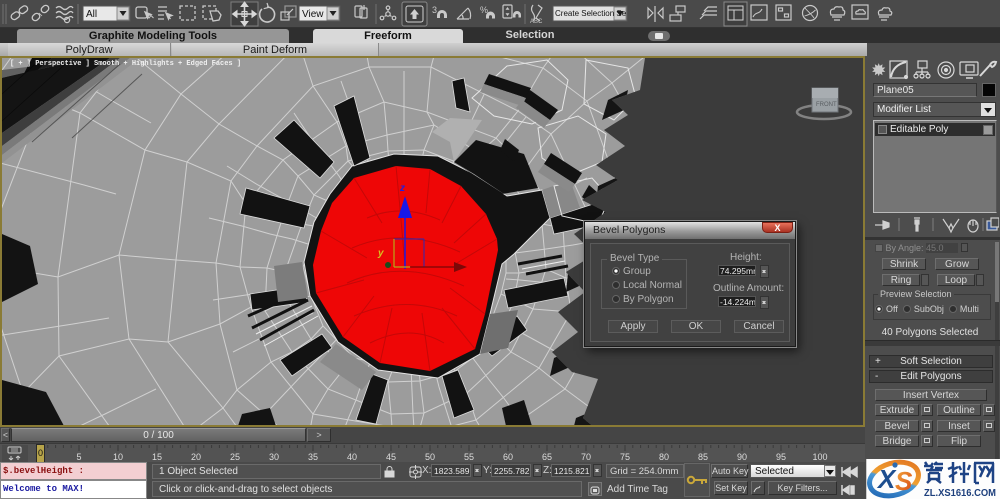 This screenshot has width=1000, height=499. I want to click on svg-text: 15, so click(157, 457).